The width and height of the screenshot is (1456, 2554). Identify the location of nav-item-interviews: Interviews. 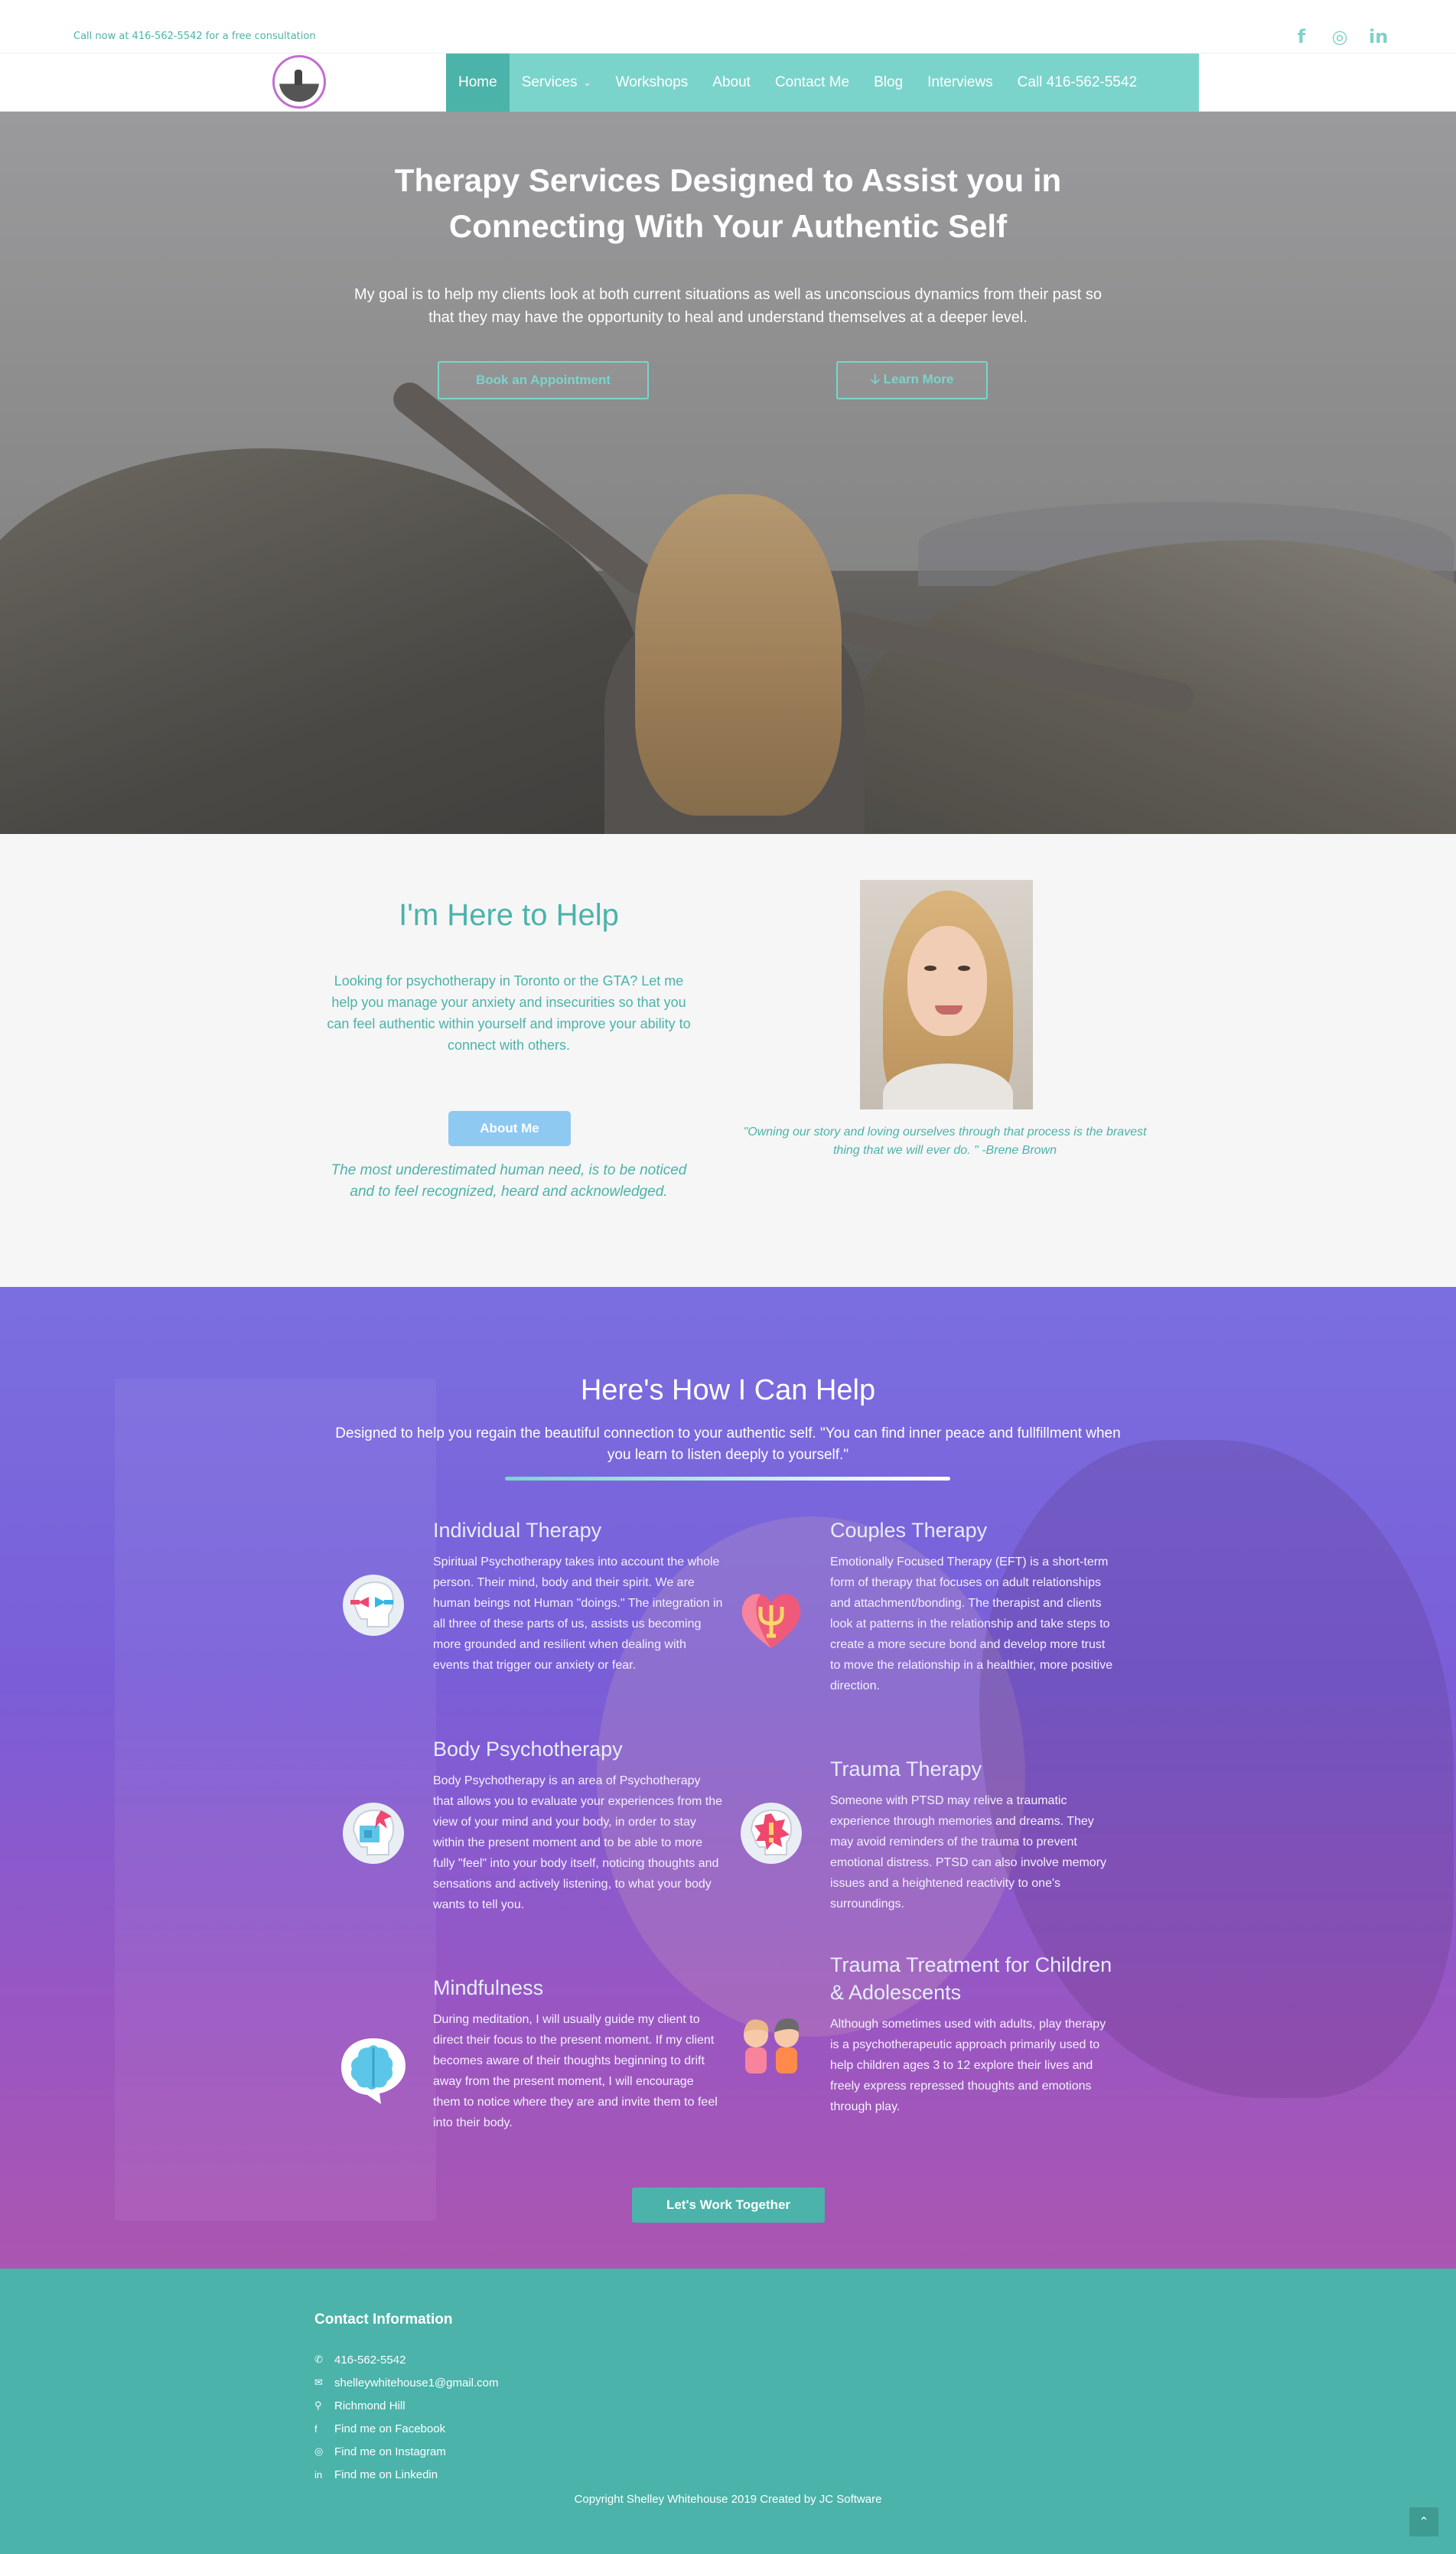
(960, 83).